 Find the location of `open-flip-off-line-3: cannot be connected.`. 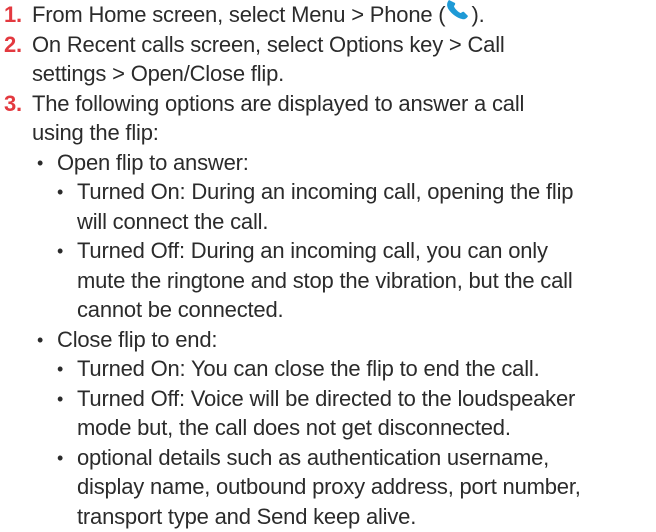

open-flip-off-line-3: cannot be connected. is located at coordinates (180, 309).